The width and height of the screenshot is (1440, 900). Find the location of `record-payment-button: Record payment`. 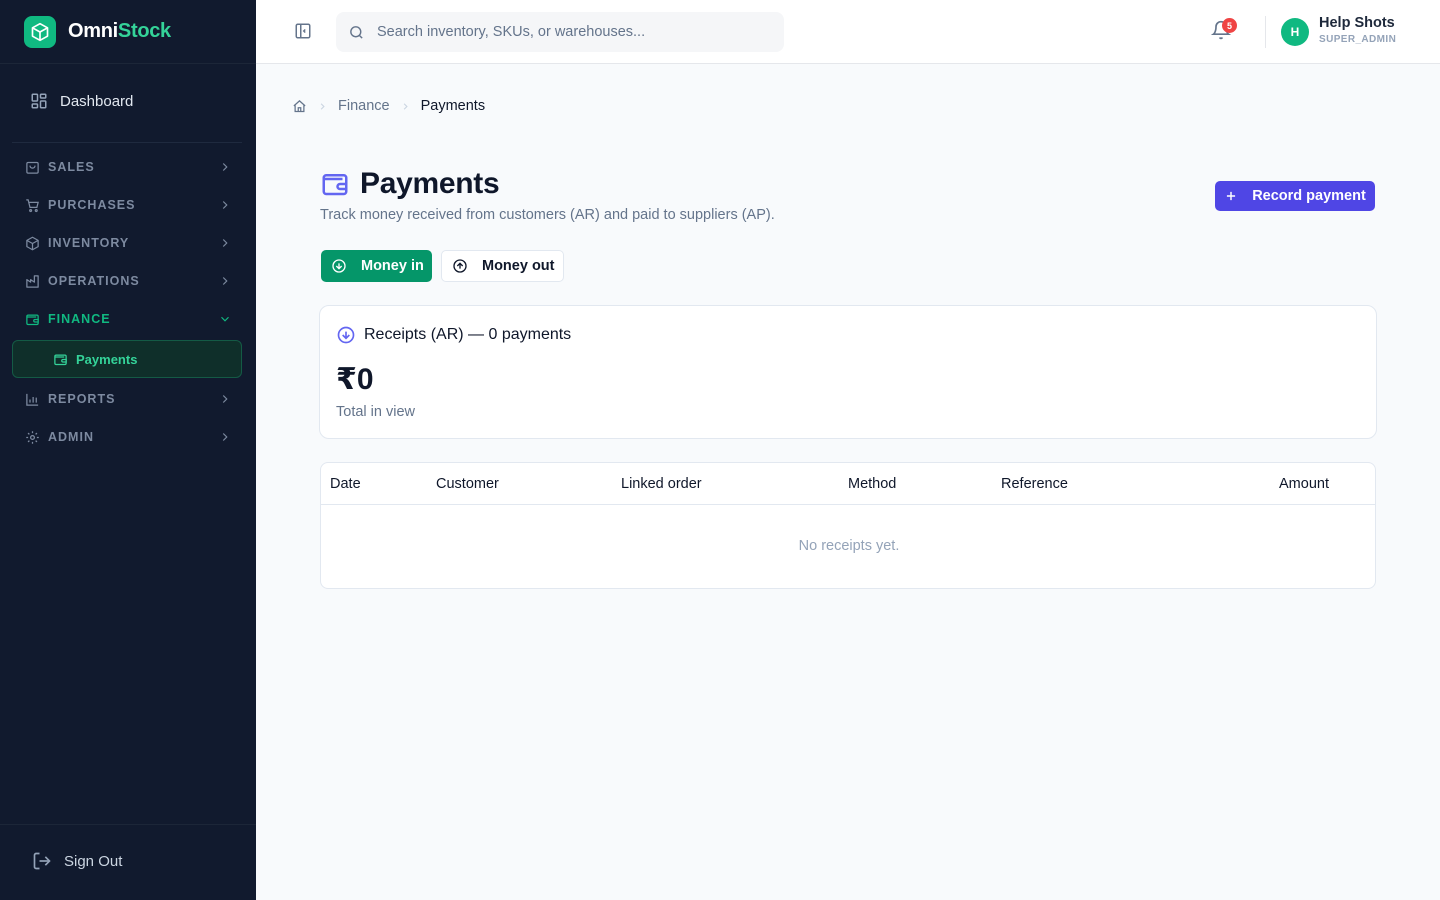

record-payment-button: Record payment is located at coordinates (1295, 196).